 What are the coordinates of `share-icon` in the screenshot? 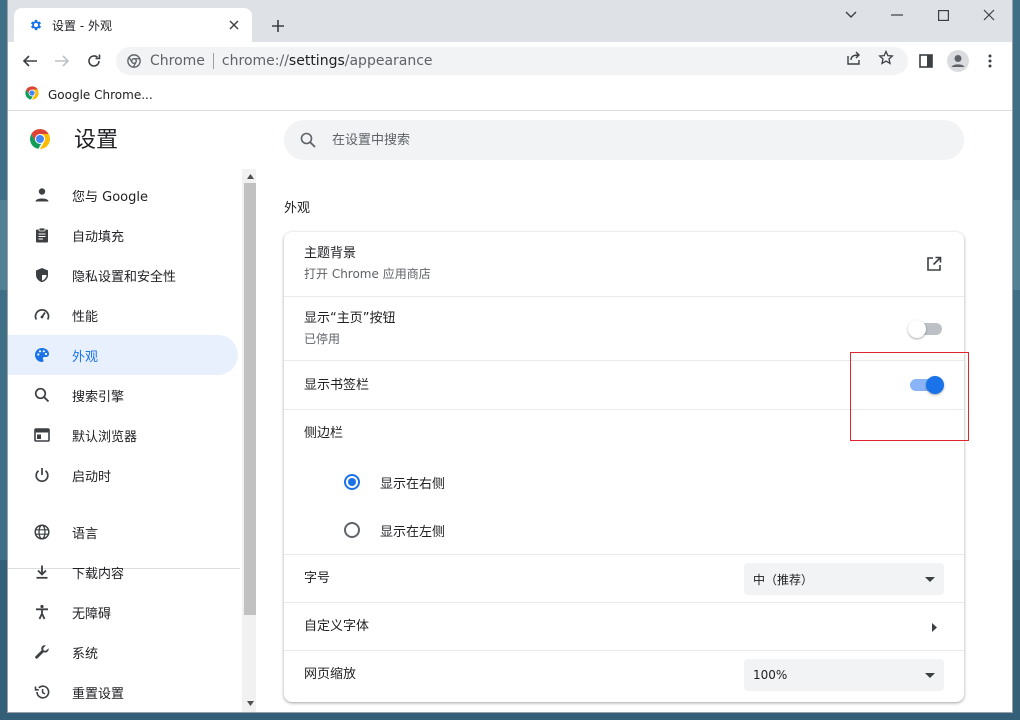 It's located at (854, 58).